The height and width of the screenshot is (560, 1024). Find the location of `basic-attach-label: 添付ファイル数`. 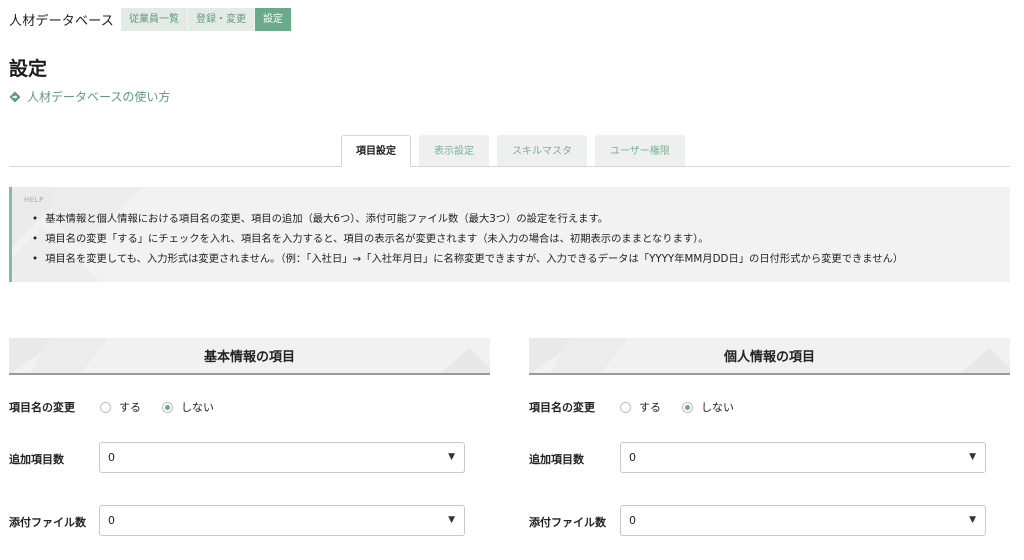

basic-attach-label: 添付ファイル数 is located at coordinates (47, 522).